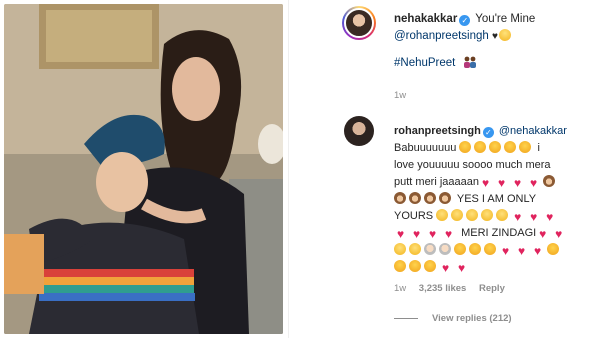 This screenshot has height=338, width=600. I want to click on comment-meta: 1w 3,235 likes Reply, so click(454, 288).